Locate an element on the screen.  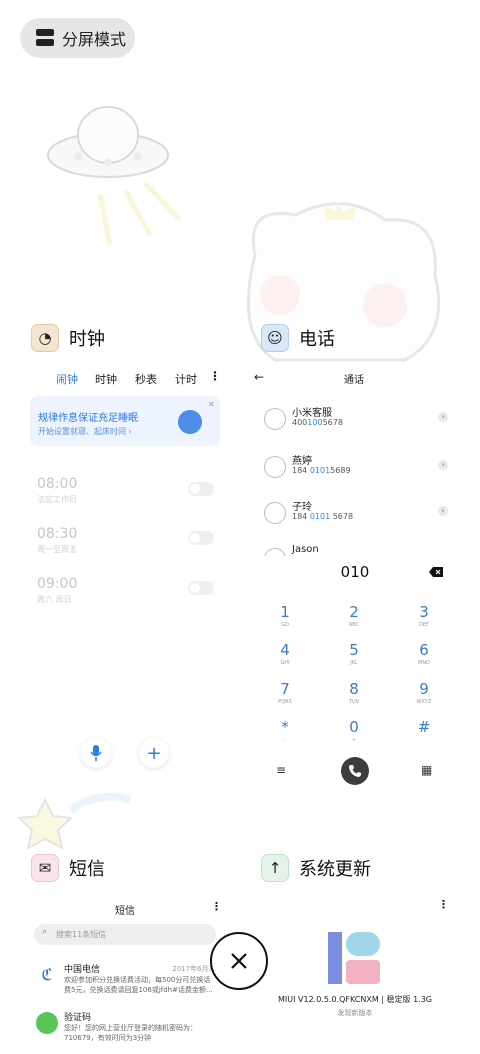
dial-key-digit: 7 is located at coordinates (285, 689).